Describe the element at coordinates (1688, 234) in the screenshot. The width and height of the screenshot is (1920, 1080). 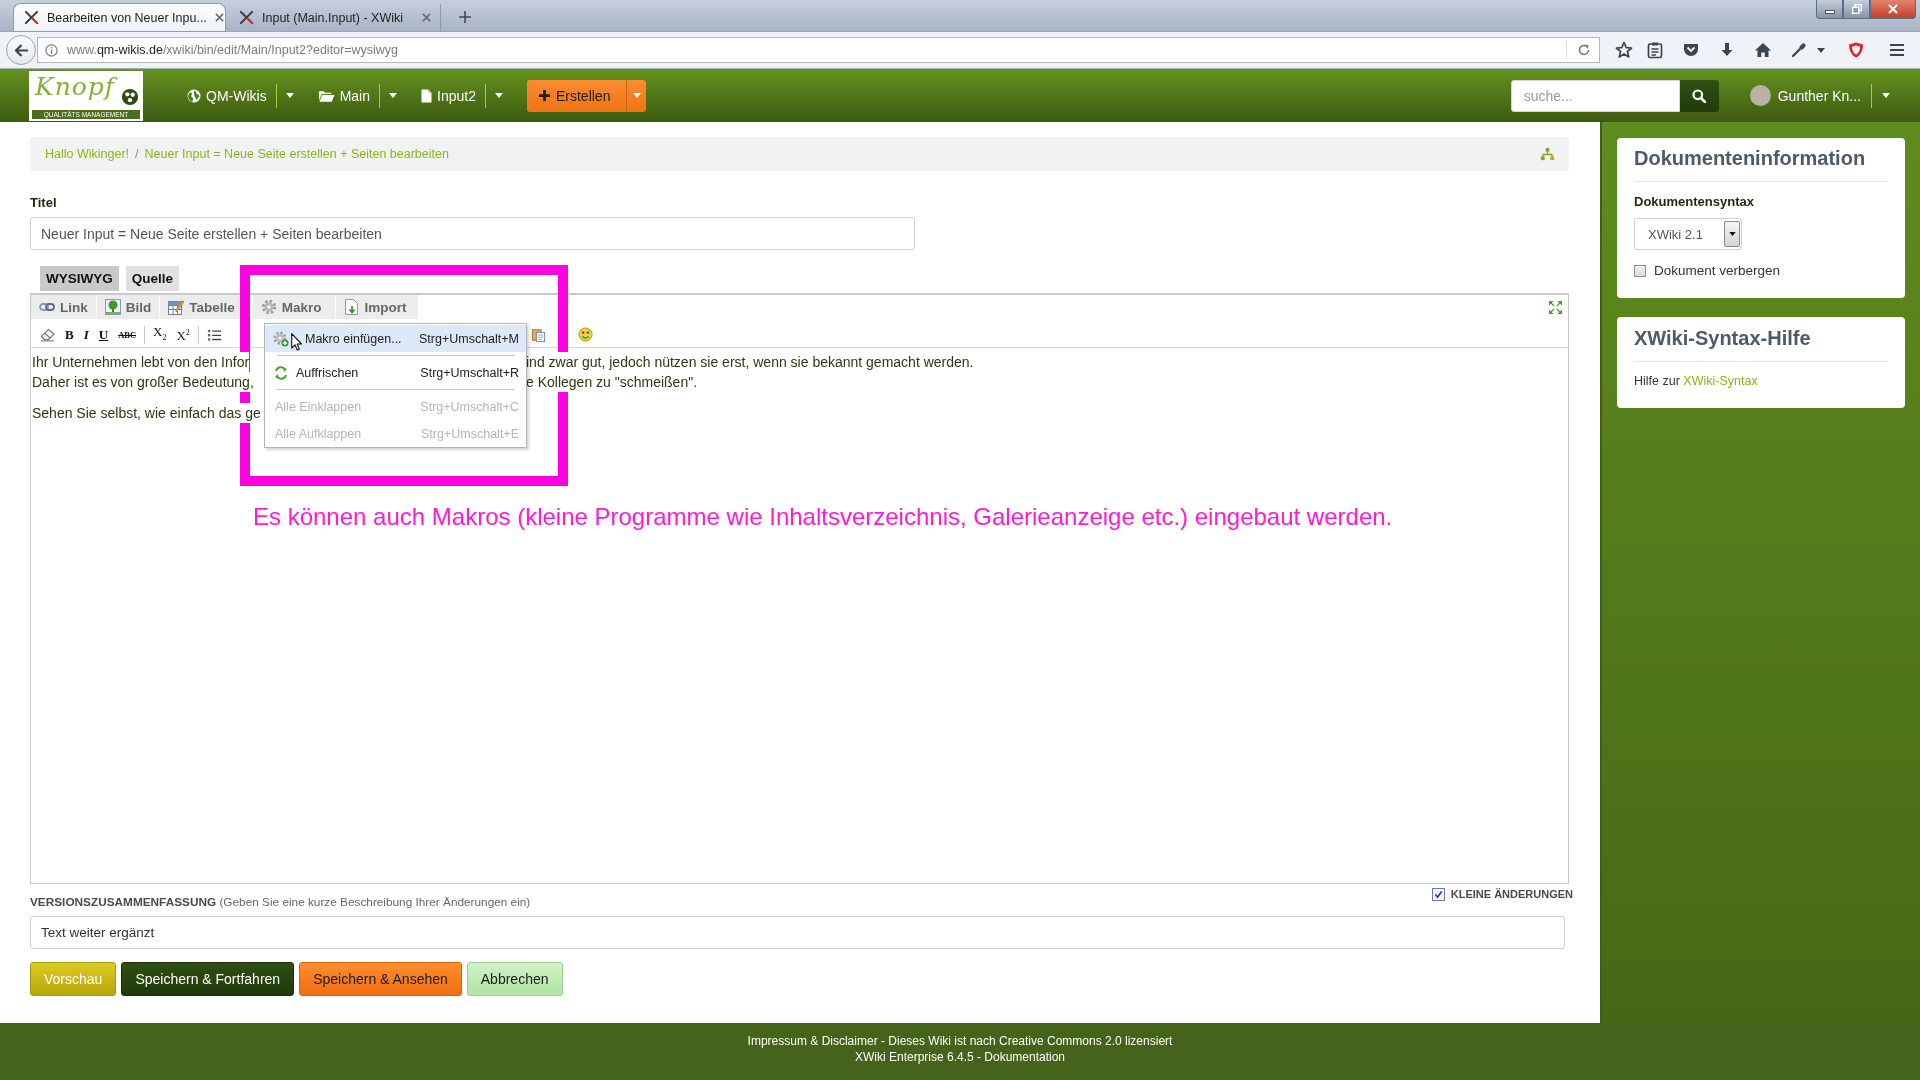
I see `syntax-select: XWiki 2.1` at that location.